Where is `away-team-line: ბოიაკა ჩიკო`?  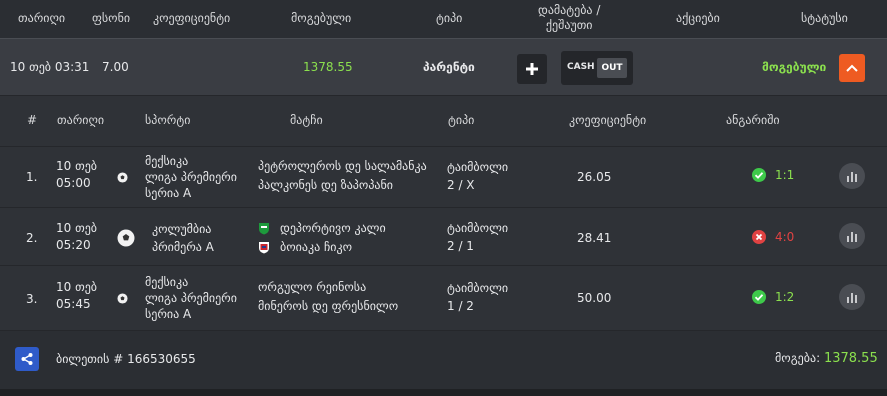 away-team-line: ბოიაკა ჩიკო is located at coordinates (322, 247).